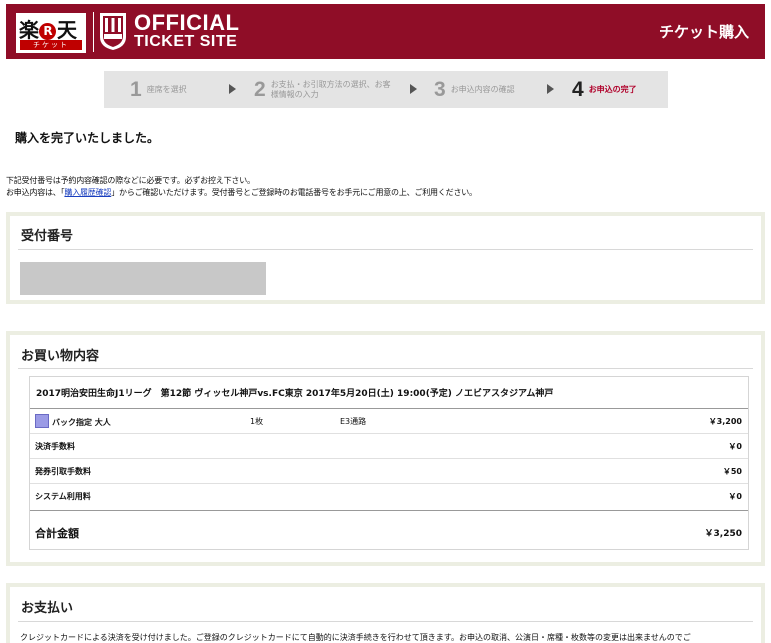  What do you see at coordinates (166, 89) in the screenshot?
I see `step-label: 座席を選択` at bounding box center [166, 89].